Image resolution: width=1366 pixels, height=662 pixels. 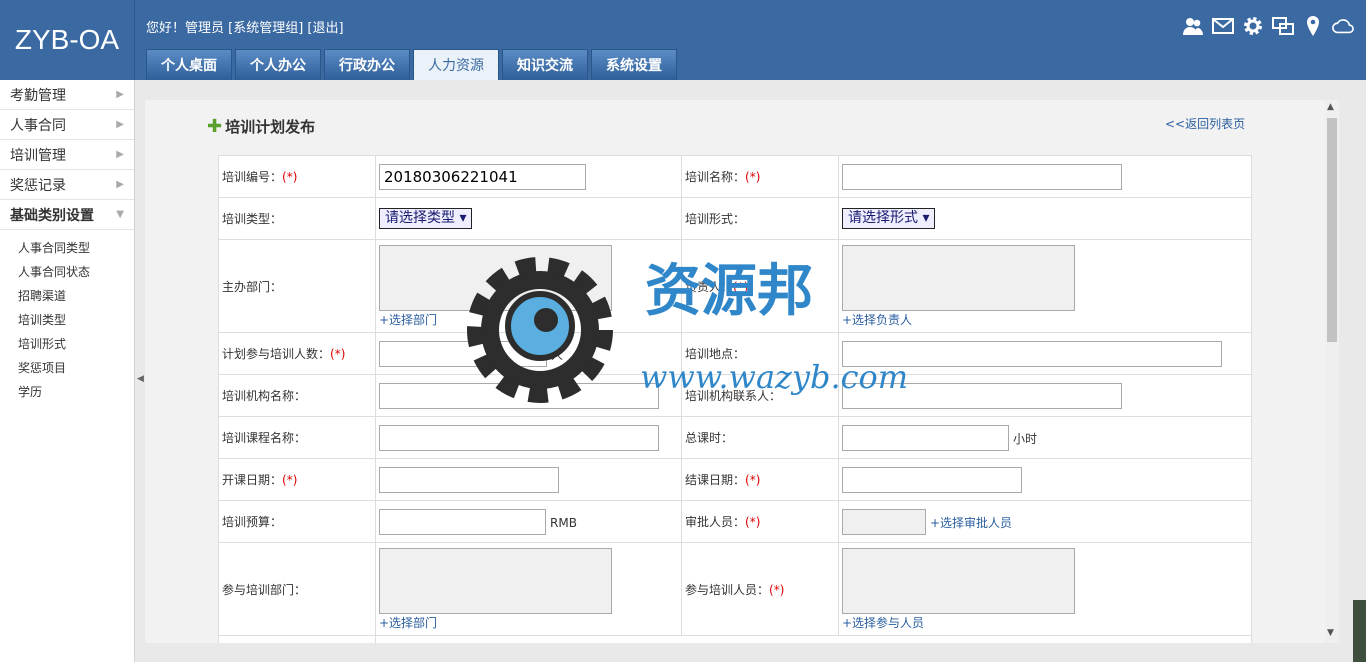 What do you see at coordinates (519, 437) in the screenshot?
I see `course-input` at bounding box center [519, 437].